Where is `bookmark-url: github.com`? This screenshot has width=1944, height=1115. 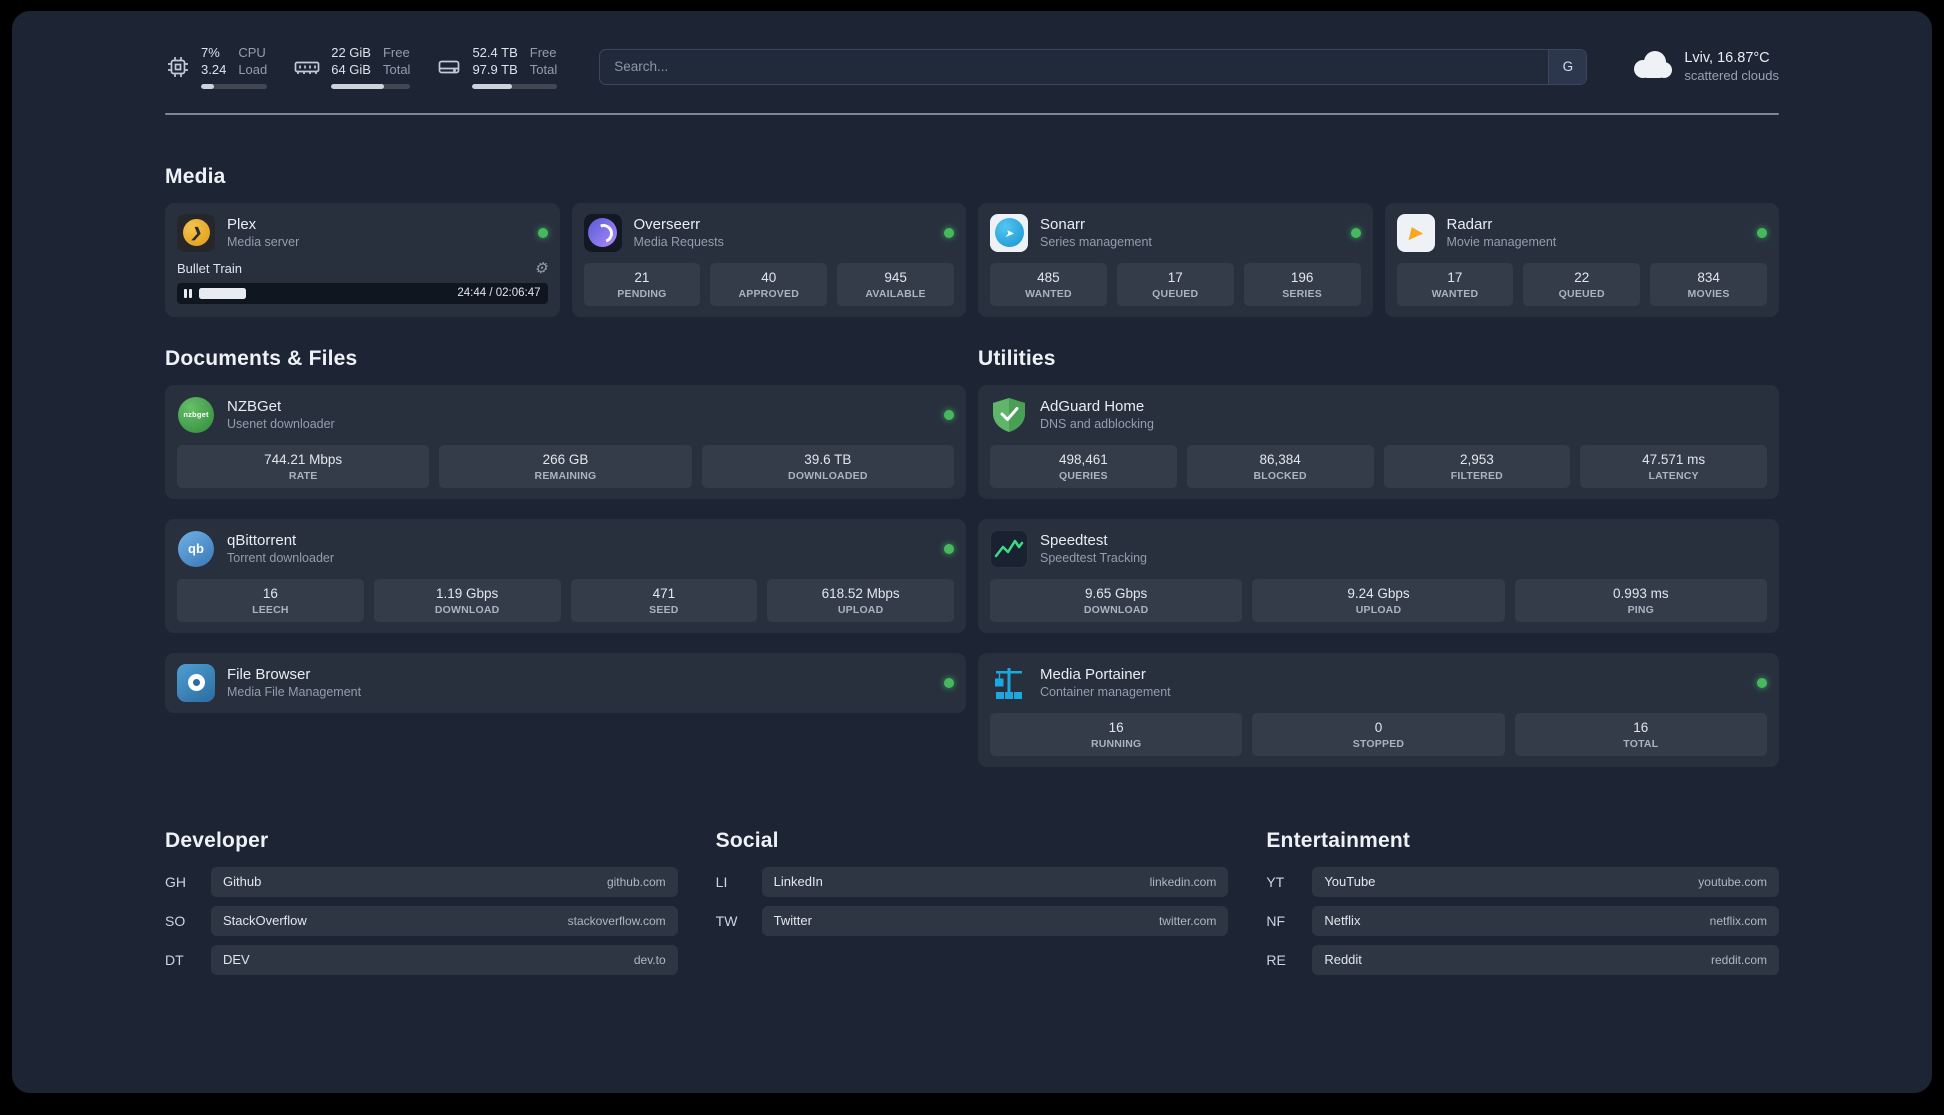 bookmark-url: github.com is located at coordinates (636, 881).